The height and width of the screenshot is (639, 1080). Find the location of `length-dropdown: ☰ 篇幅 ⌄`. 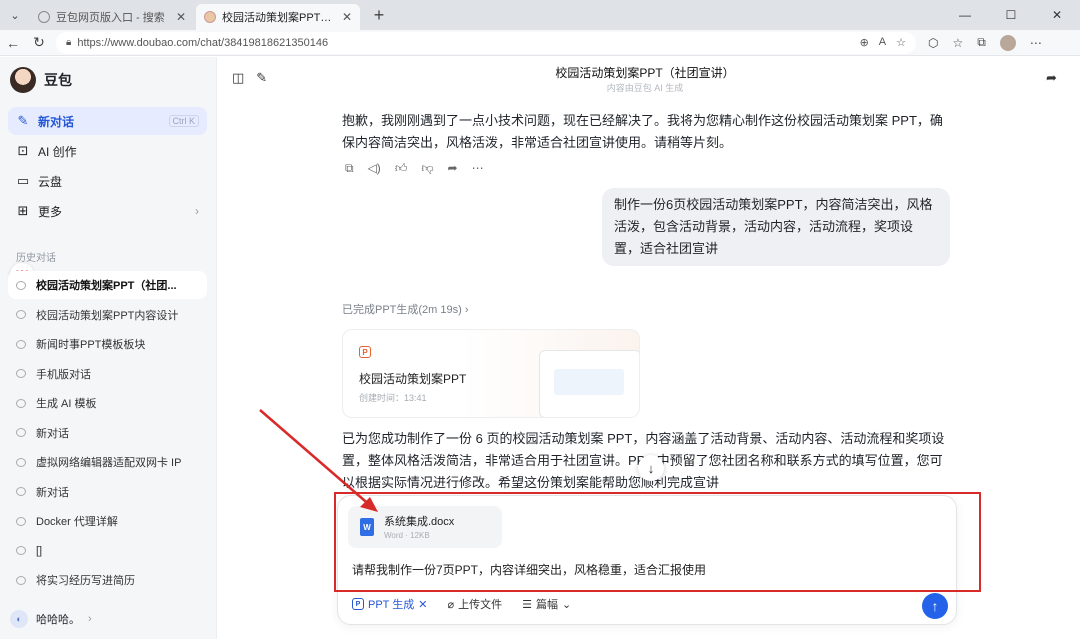

length-dropdown: ☰ 篇幅 ⌄ is located at coordinates (546, 604).